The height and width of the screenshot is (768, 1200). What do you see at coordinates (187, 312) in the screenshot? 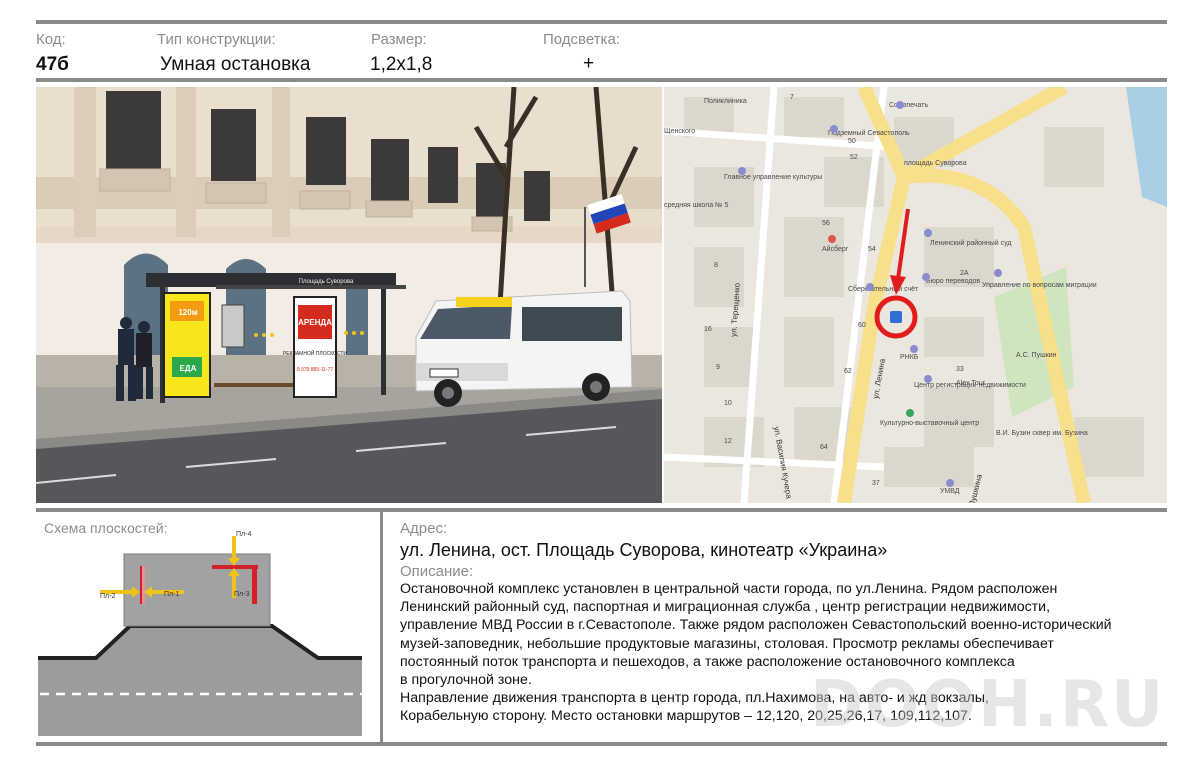
I see `poster-left-title: 120м` at bounding box center [187, 312].